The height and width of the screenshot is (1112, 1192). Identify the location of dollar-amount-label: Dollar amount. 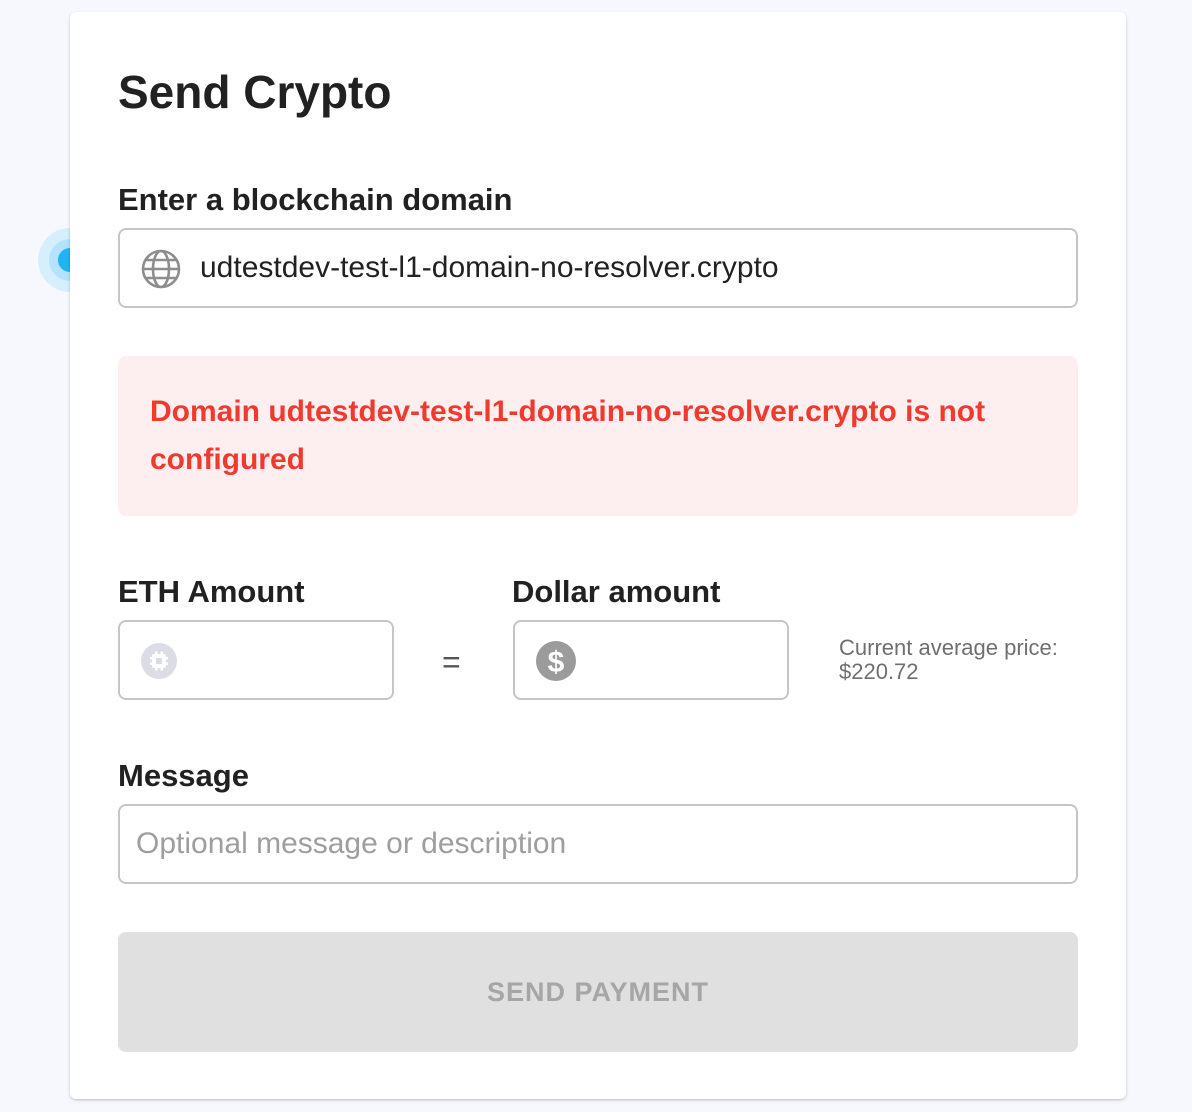
(616, 591).